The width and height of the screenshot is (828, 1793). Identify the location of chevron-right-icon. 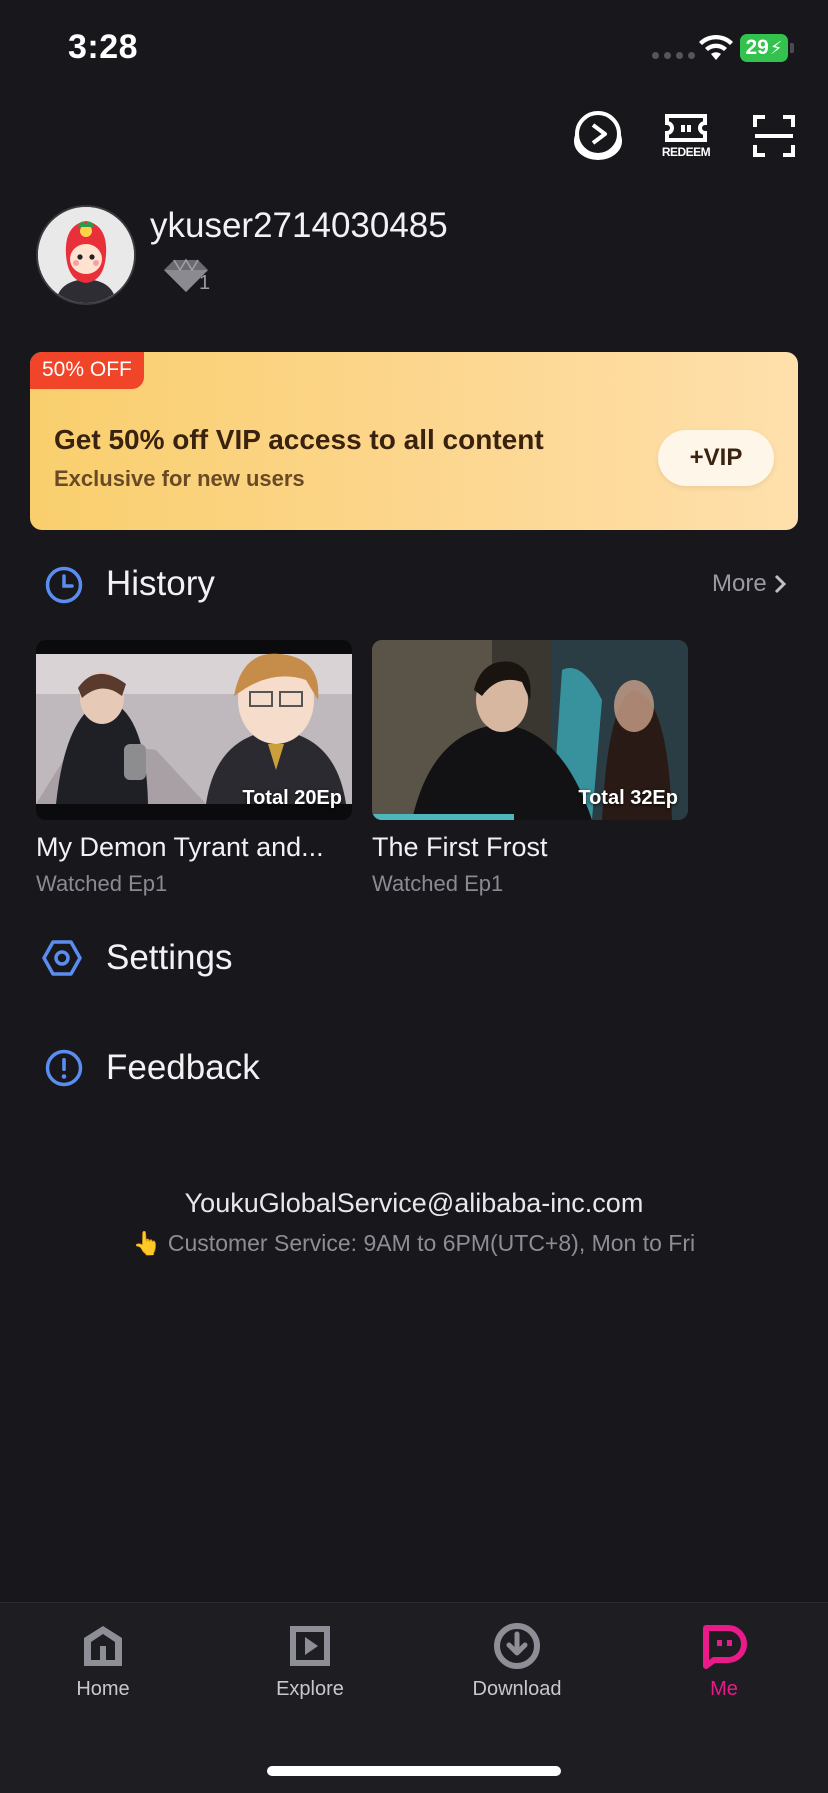
(780, 584).